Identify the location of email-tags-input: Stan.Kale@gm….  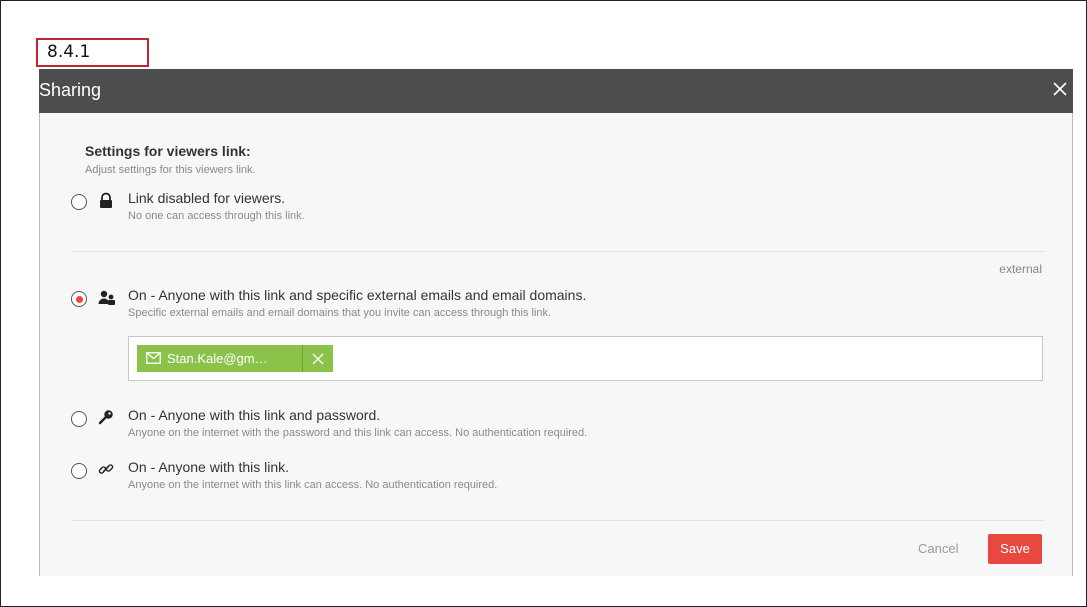
(585, 358).